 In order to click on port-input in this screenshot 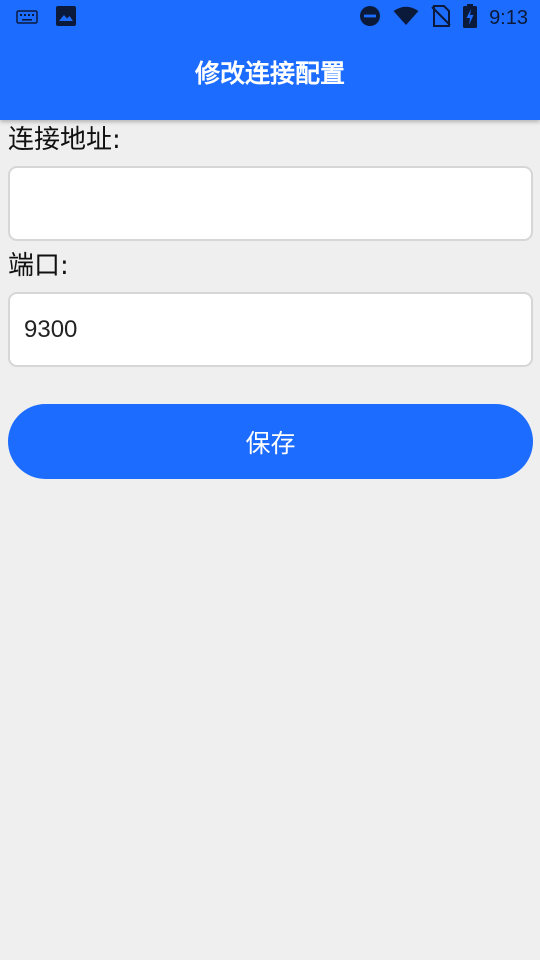, I will do `click(270, 329)`.